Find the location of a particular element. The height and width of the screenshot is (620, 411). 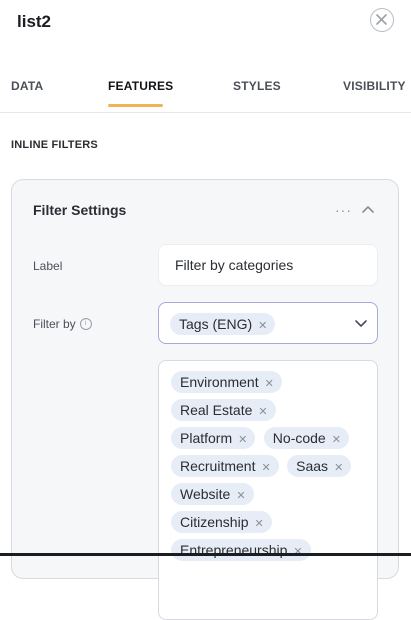

tag-chip: Saas ✕ is located at coordinates (319, 466).